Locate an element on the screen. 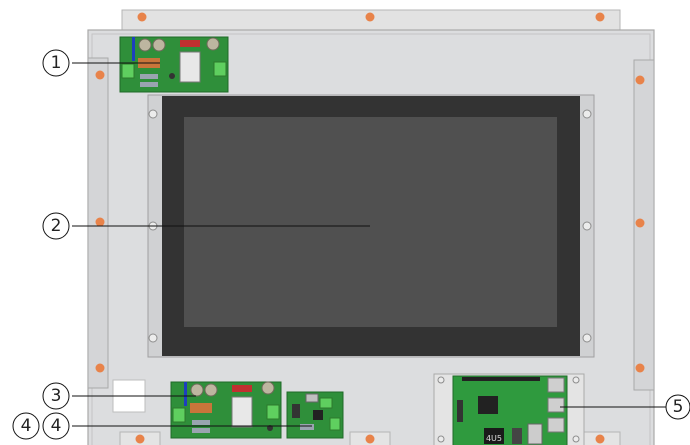 The image size is (690, 445). computer-board: 4U5 is located at coordinates (509, 409).